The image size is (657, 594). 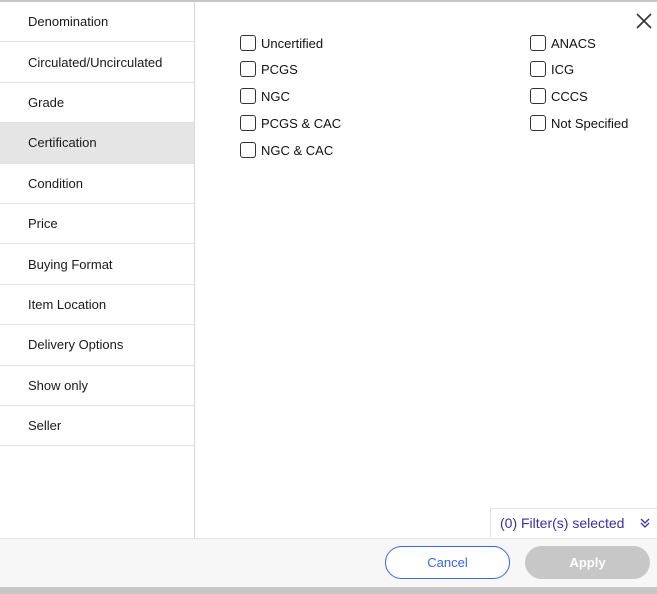 I want to click on option-pcgs: PCGS, so click(x=269, y=69).